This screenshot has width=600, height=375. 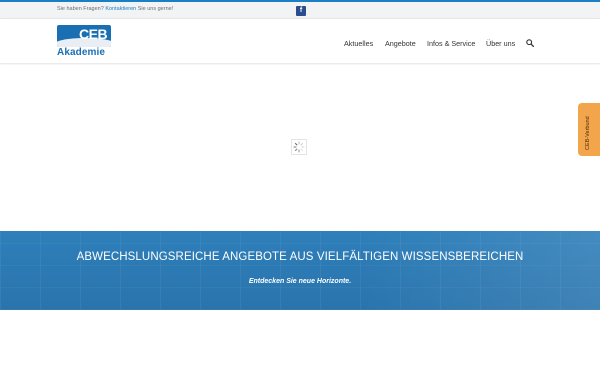 What do you see at coordinates (500, 43) in the screenshot?
I see `nav-item-ueber-uns: Über uns` at bounding box center [500, 43].